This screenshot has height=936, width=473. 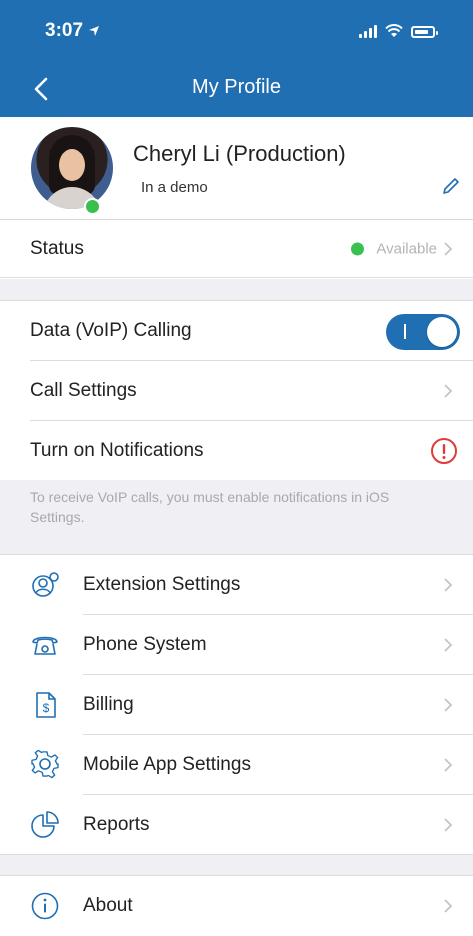 I want to click on billing-icon: $, so click(x=46, y=705).